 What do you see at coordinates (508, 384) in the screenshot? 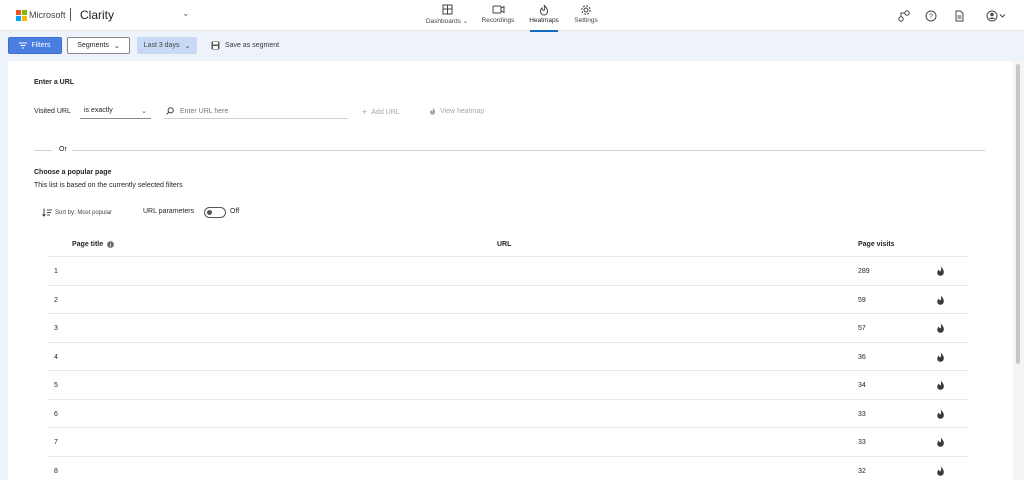
I see `table-row: 5 34` at bounding box center [508, 384].